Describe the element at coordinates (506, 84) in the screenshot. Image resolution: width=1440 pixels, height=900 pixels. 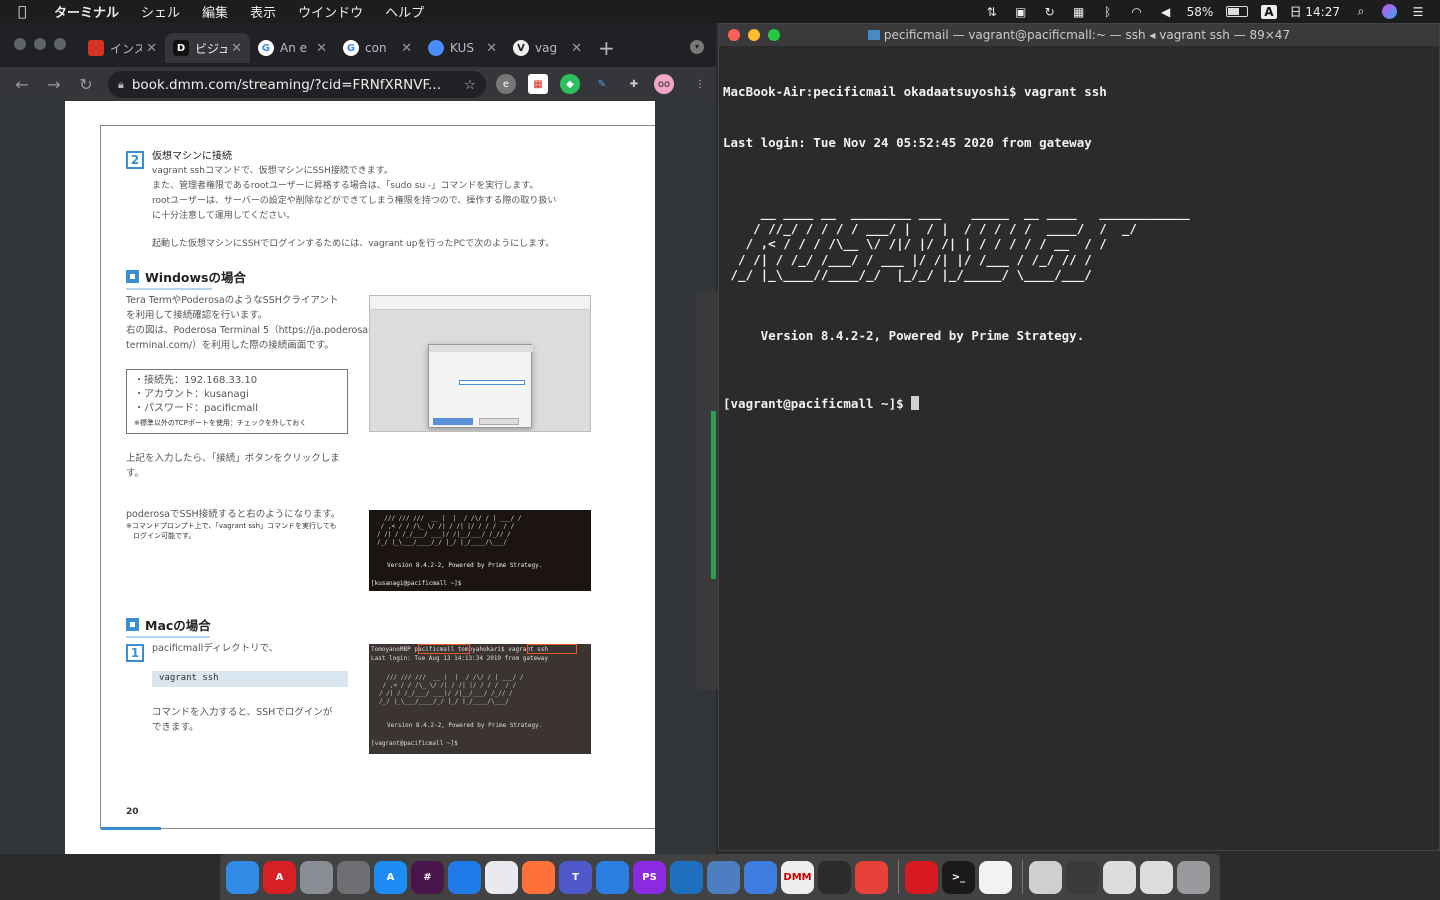
I see `extension-e-icon: e` at that location.